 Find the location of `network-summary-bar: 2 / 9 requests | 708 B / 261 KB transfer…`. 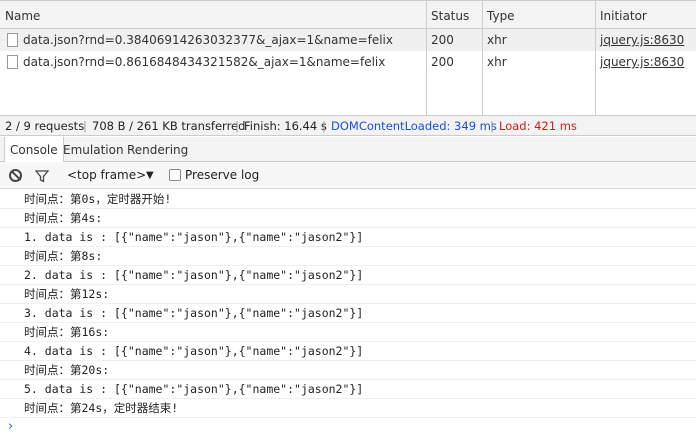

network-summary-bar: 2 / 9 requests | 708 B / 261 KB transfer… is located at coordinates (348, 126).